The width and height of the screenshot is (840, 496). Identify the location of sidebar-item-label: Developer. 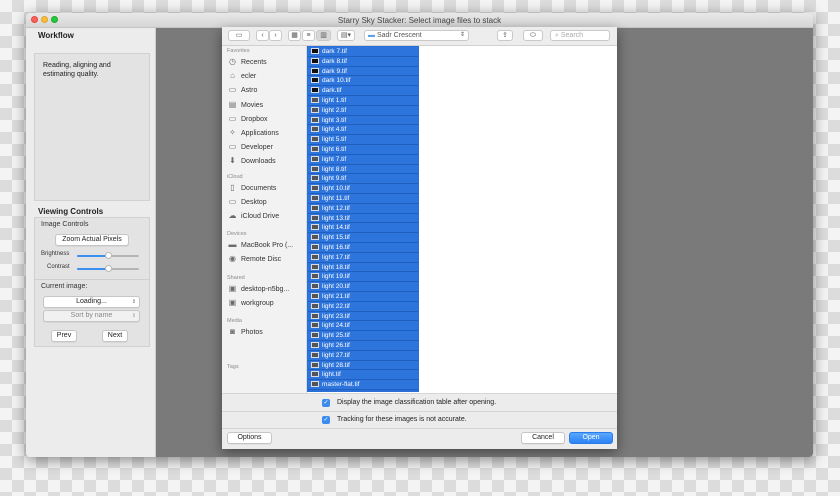
(257, 148).